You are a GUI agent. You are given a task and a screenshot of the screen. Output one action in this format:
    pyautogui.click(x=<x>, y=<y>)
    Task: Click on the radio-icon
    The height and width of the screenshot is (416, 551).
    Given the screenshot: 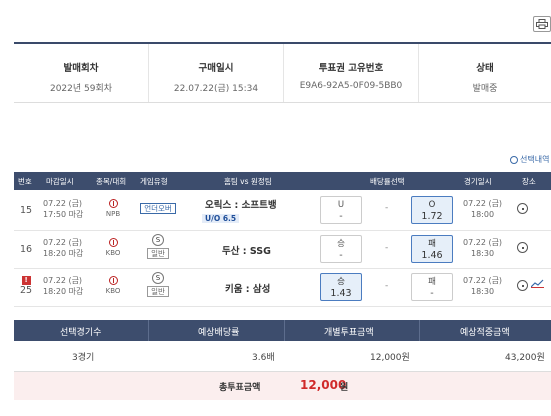 What is the action you would take?
    pyautogui.click(x=514, y=159)
    